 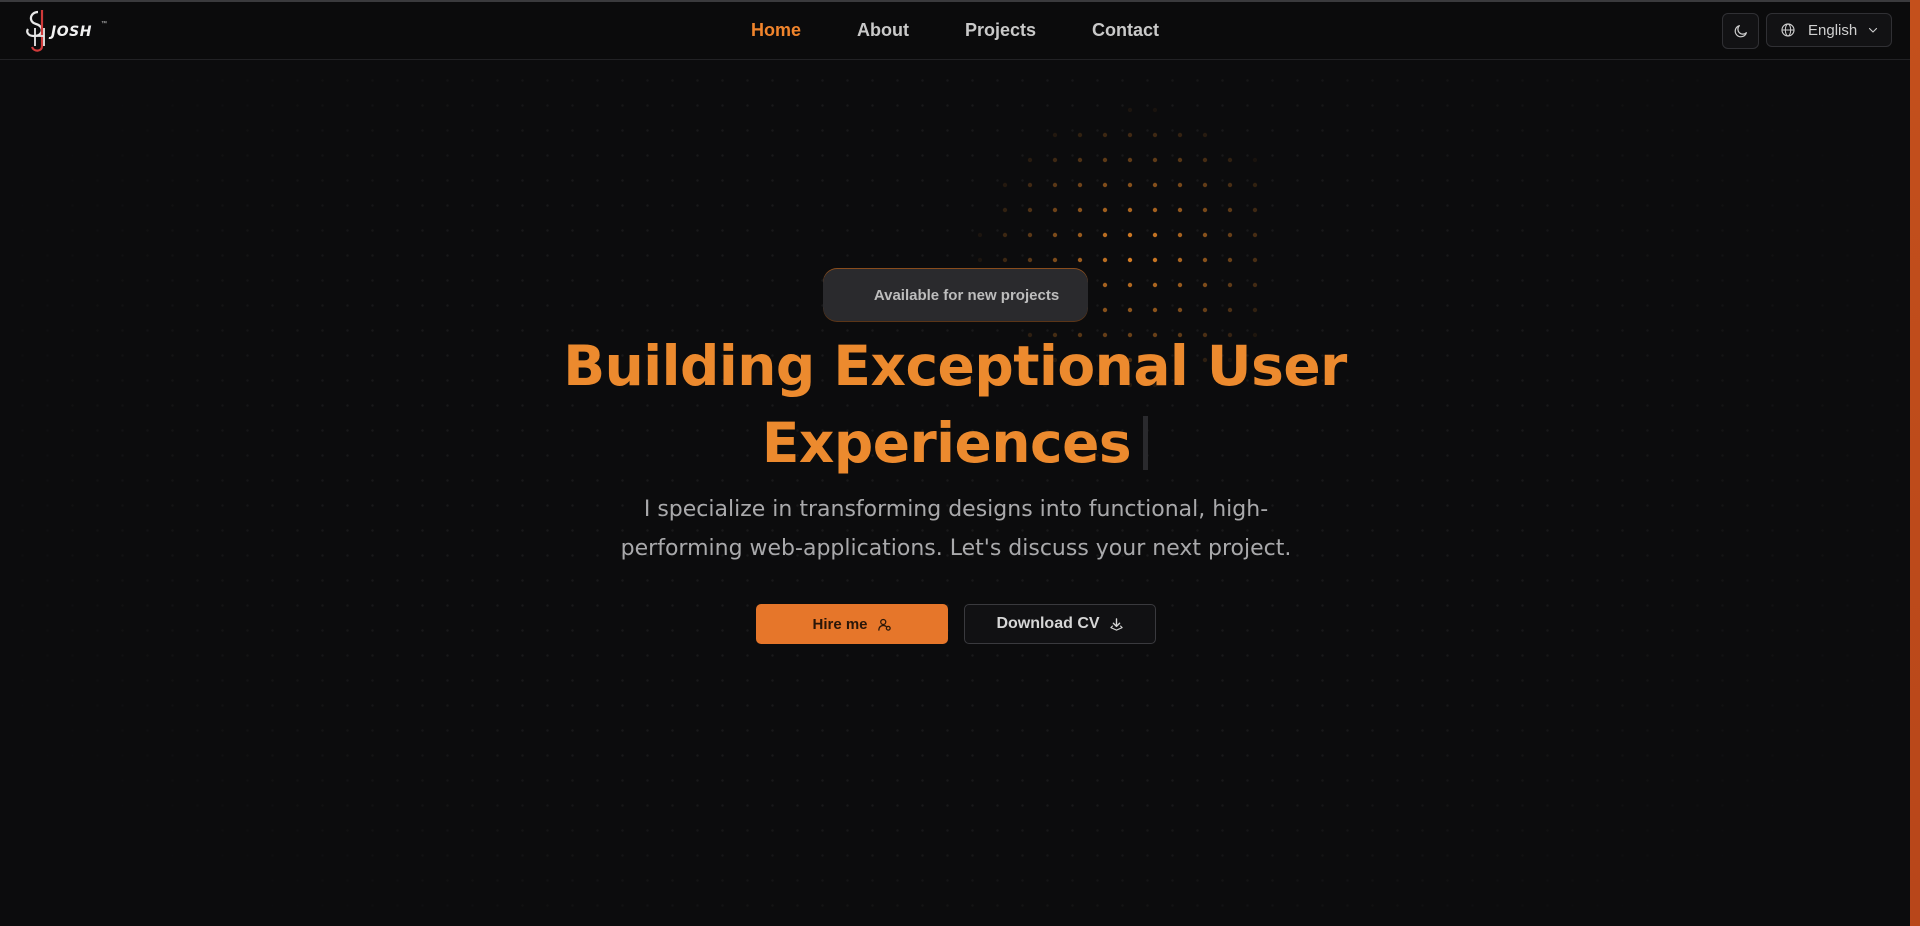 I want to click on download-cv-button: Download CV, so click(x=1060, y=624).